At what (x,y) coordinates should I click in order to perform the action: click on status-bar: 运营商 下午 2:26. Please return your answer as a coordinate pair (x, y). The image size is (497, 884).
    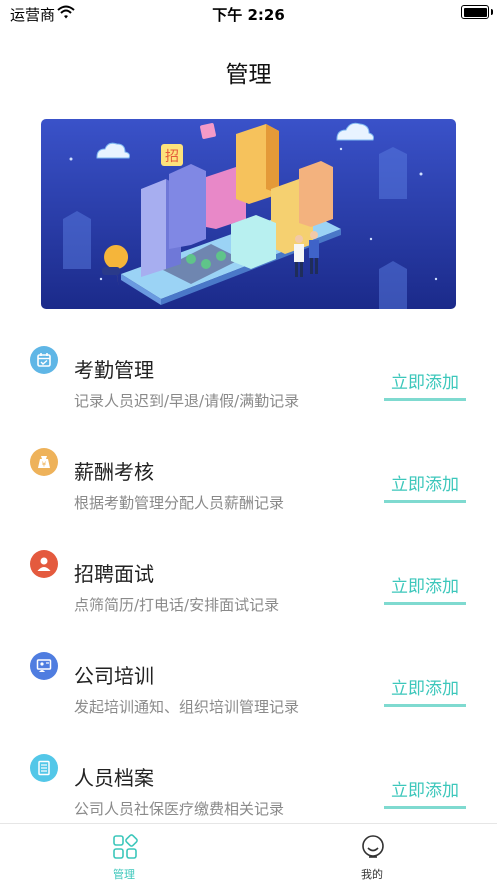
    Looking at the image, I should click on (248, 13).